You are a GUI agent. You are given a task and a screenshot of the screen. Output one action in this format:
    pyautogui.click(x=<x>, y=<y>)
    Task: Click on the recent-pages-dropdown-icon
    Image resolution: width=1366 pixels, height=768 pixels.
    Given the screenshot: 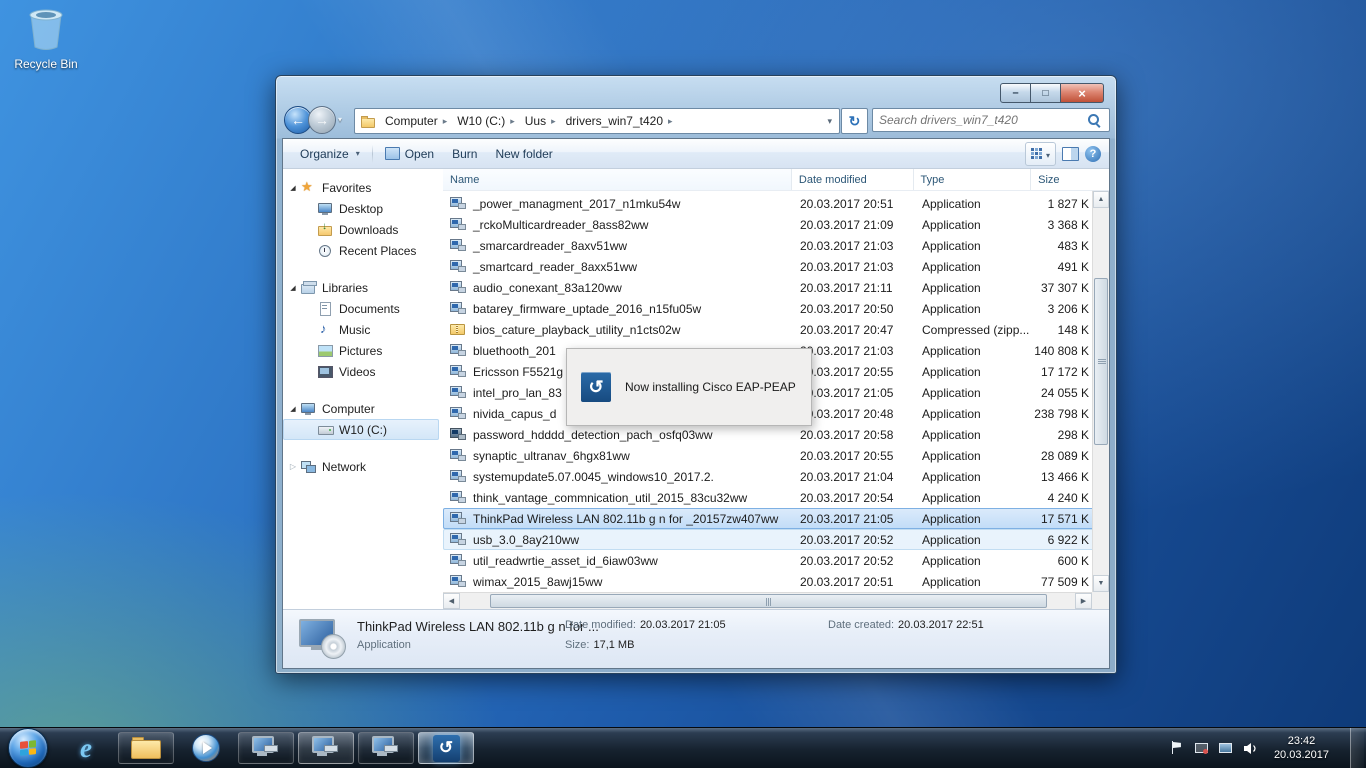 What is the action you would take?
    pyautogui.click(x=340, y=119)
    